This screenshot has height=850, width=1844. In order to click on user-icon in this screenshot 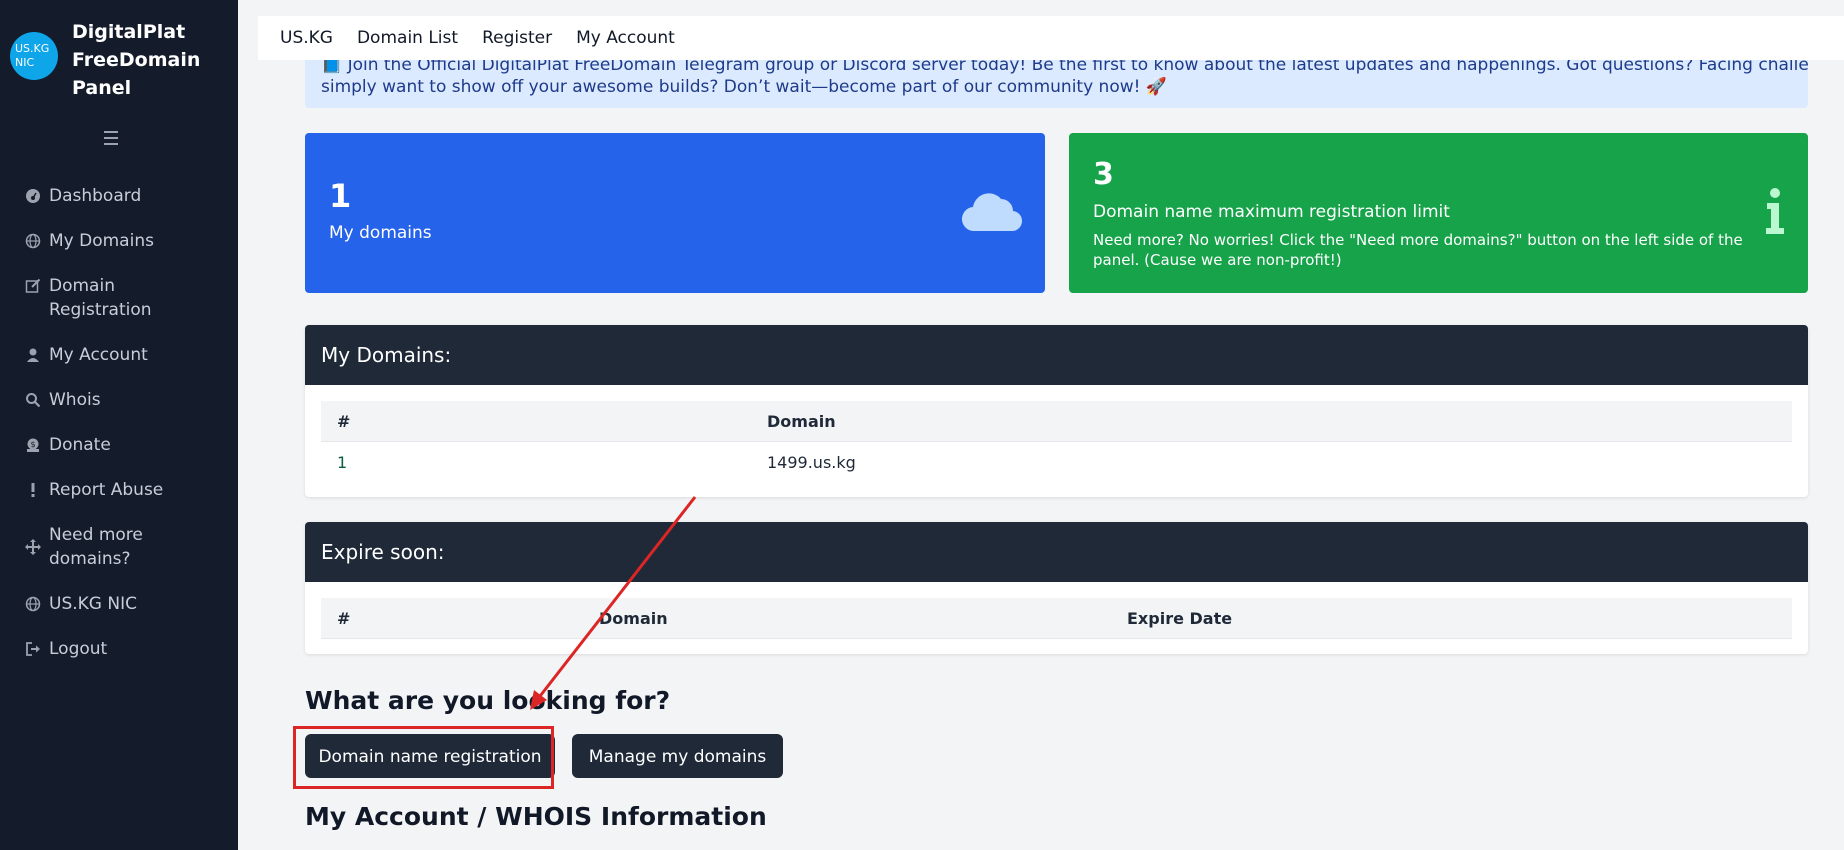, I will do `click(32, 355)`.